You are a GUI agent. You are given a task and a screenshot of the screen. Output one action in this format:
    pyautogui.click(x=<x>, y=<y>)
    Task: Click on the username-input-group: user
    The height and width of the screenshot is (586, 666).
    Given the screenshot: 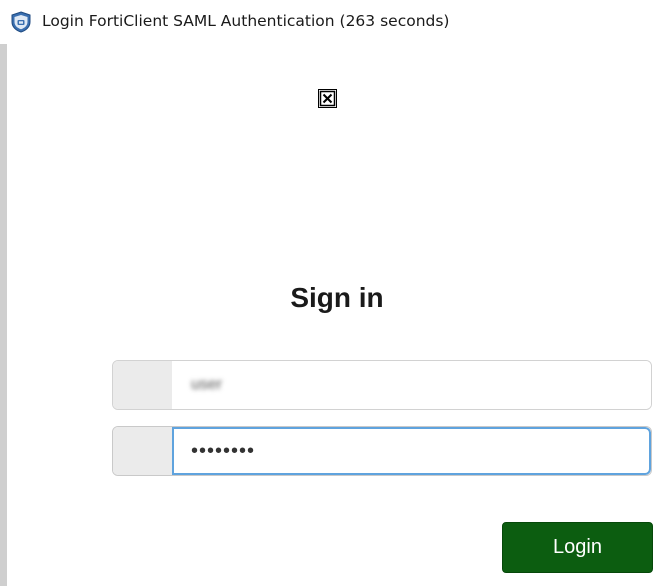 What is the action you would take?
    pyautogui.click(x=382, y=385)
    